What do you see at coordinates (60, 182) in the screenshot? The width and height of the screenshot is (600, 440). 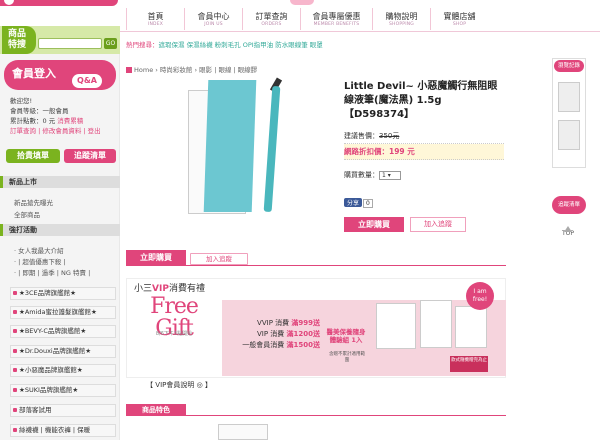 I see `new-arrivals-heading: 新品上市` at bounding box center [60, 182].